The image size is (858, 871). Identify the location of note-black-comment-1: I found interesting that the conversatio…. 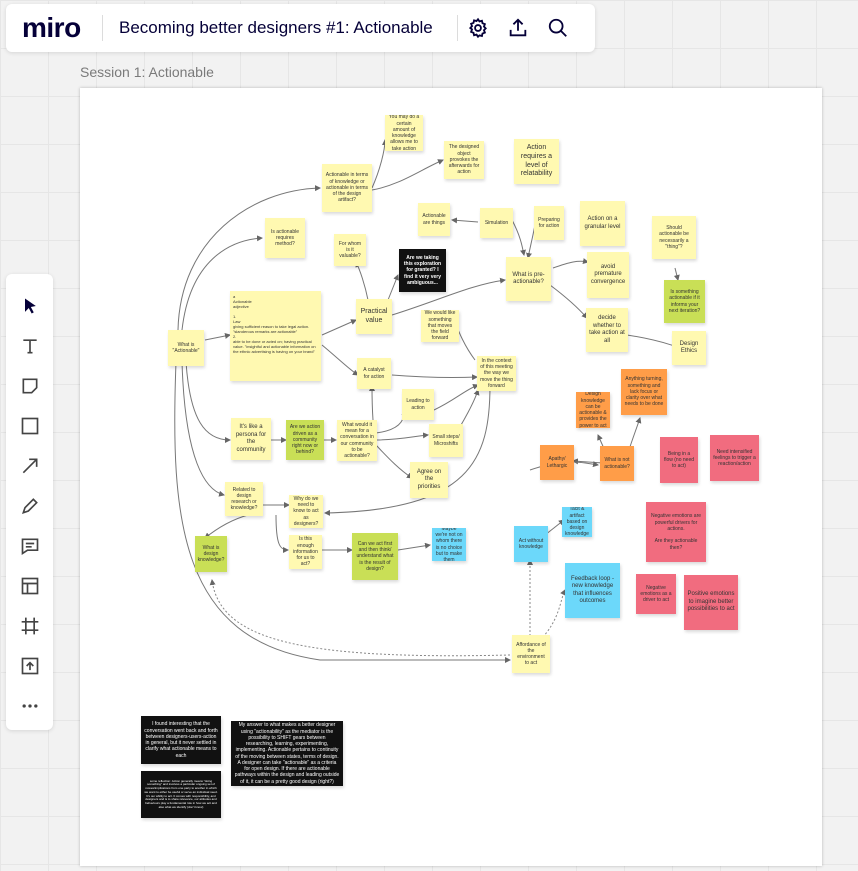
(181, 740).